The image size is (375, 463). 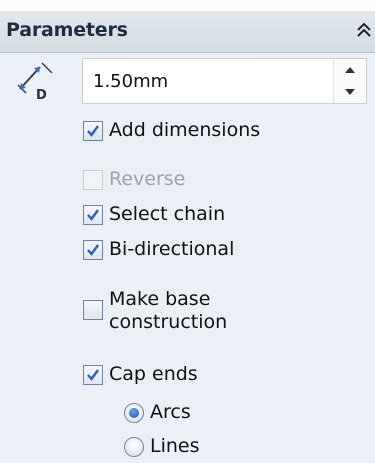 I want to click on lines-radio, so click(x=134, y=447).